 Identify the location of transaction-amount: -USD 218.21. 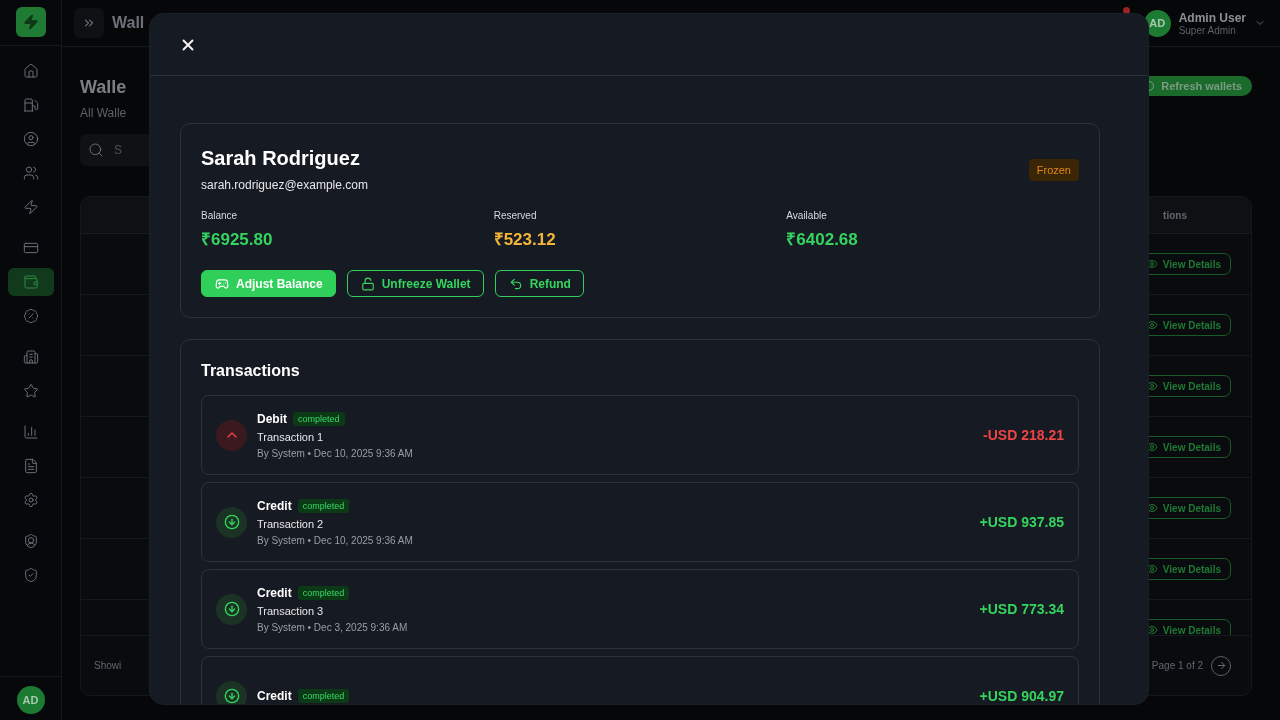
(1023, 435).